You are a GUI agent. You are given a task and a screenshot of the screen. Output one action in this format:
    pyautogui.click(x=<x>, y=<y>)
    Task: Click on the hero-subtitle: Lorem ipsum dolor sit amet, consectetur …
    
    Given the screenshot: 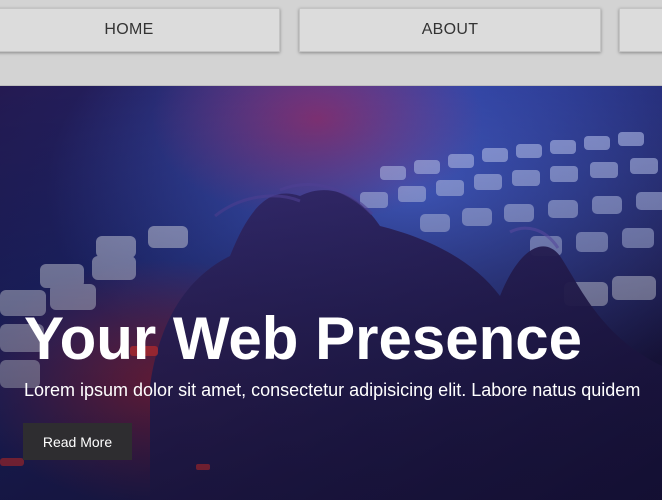 What is the action you would take?
    pyautogui.click(x=332, y=390)
    